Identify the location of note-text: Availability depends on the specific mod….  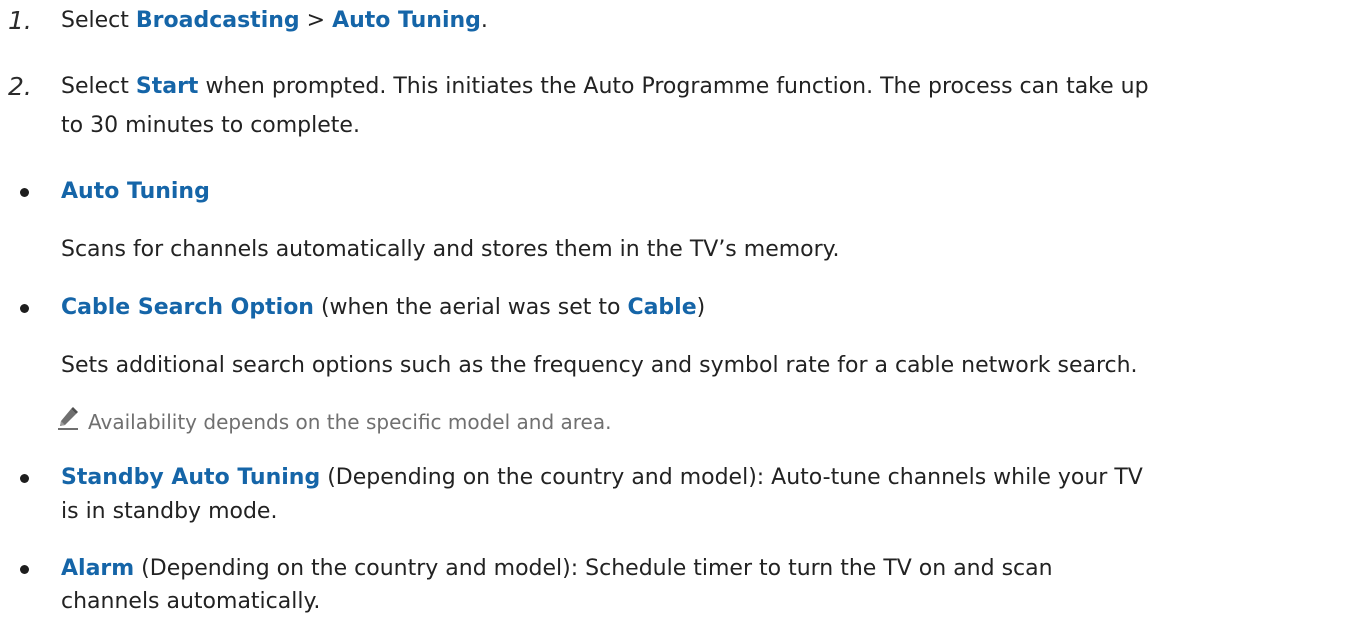
(350, 422).